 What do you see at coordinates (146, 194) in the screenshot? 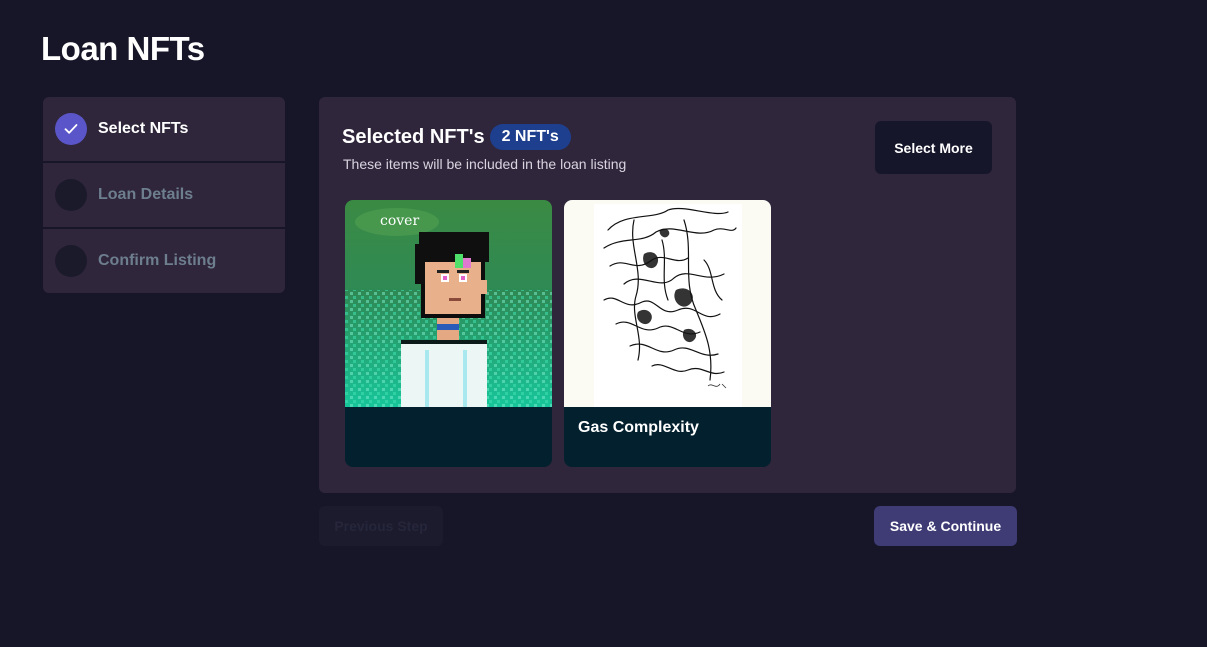
I see `step-label: Loan Details` at bounding box center [146, 194].